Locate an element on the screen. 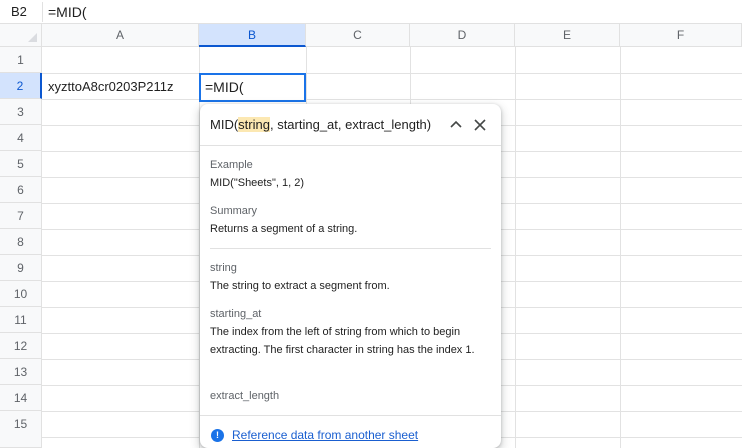 The image size is (742, 448). popup-footer: ! Reference data from another sheet is located at coordinates (350, 431).